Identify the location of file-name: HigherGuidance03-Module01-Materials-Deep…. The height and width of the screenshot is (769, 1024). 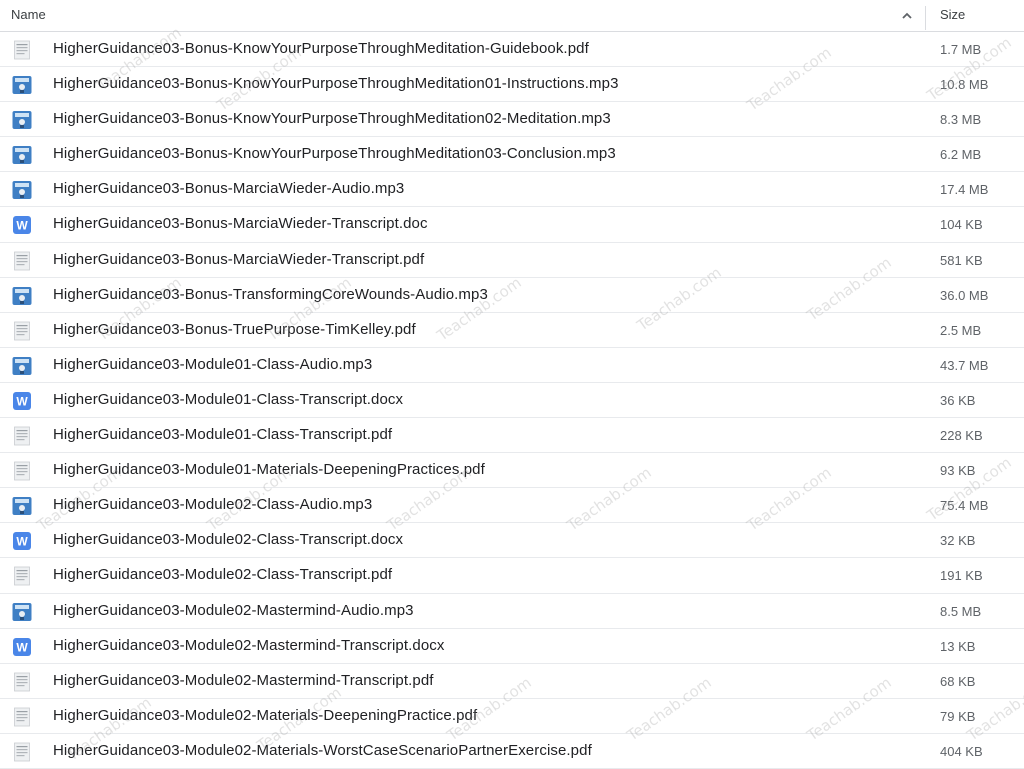
(269, 470).